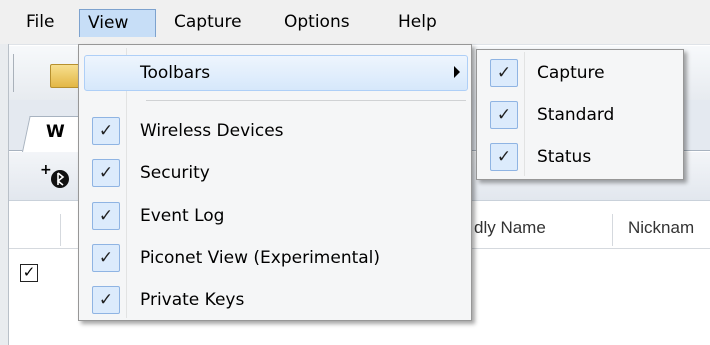  I want to click on menu-item-private-keys-label: Private Keys, so click(192, 300).